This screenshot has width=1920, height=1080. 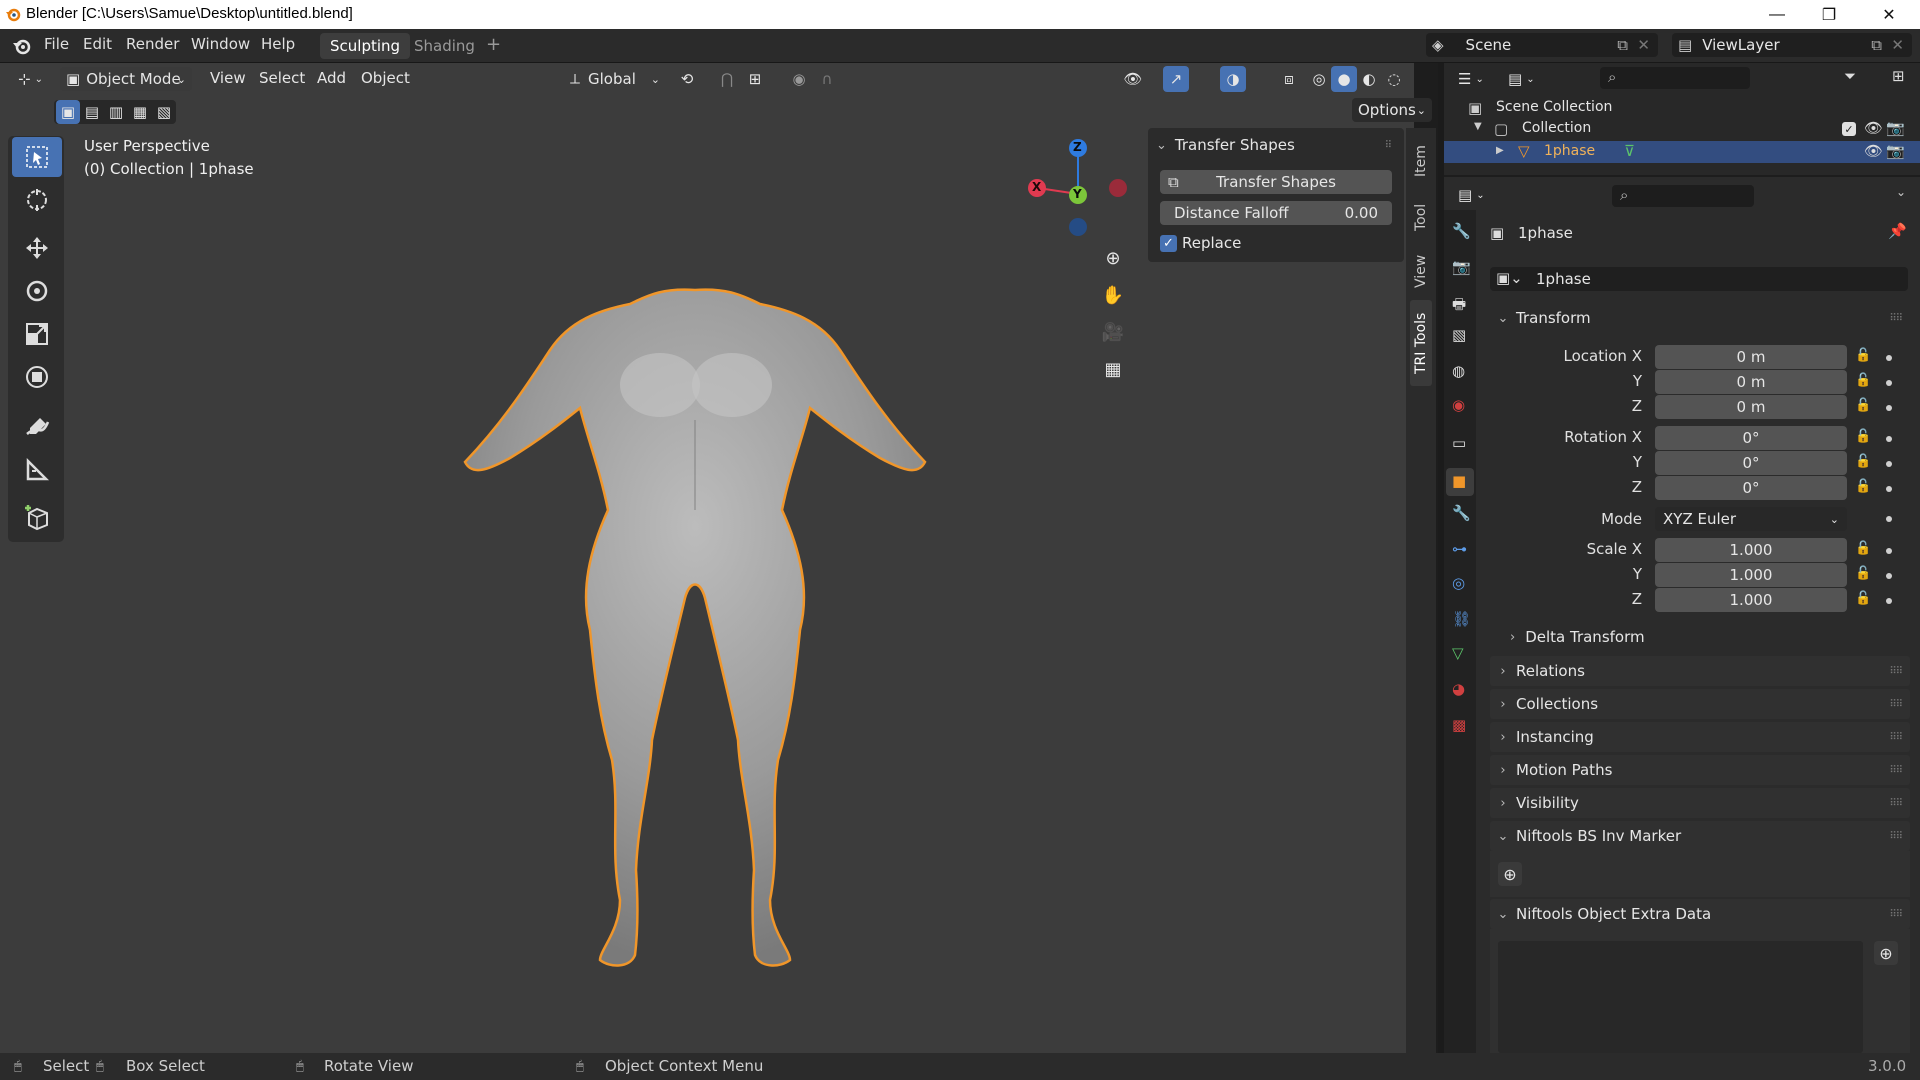 I want to click on rotation-z-field: 0°, so click(x=1751, y=488).